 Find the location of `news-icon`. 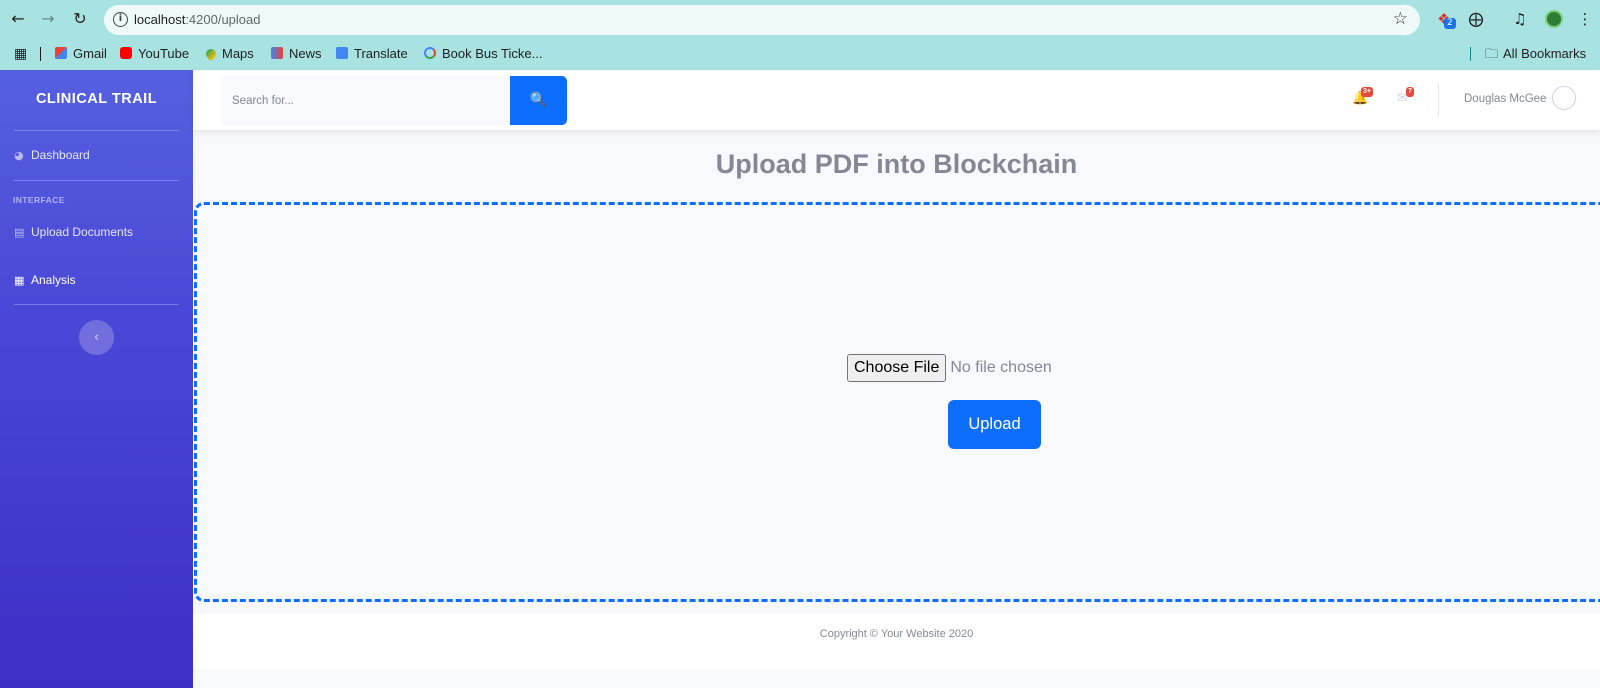

news-icon is located at coordinates (277, 53).